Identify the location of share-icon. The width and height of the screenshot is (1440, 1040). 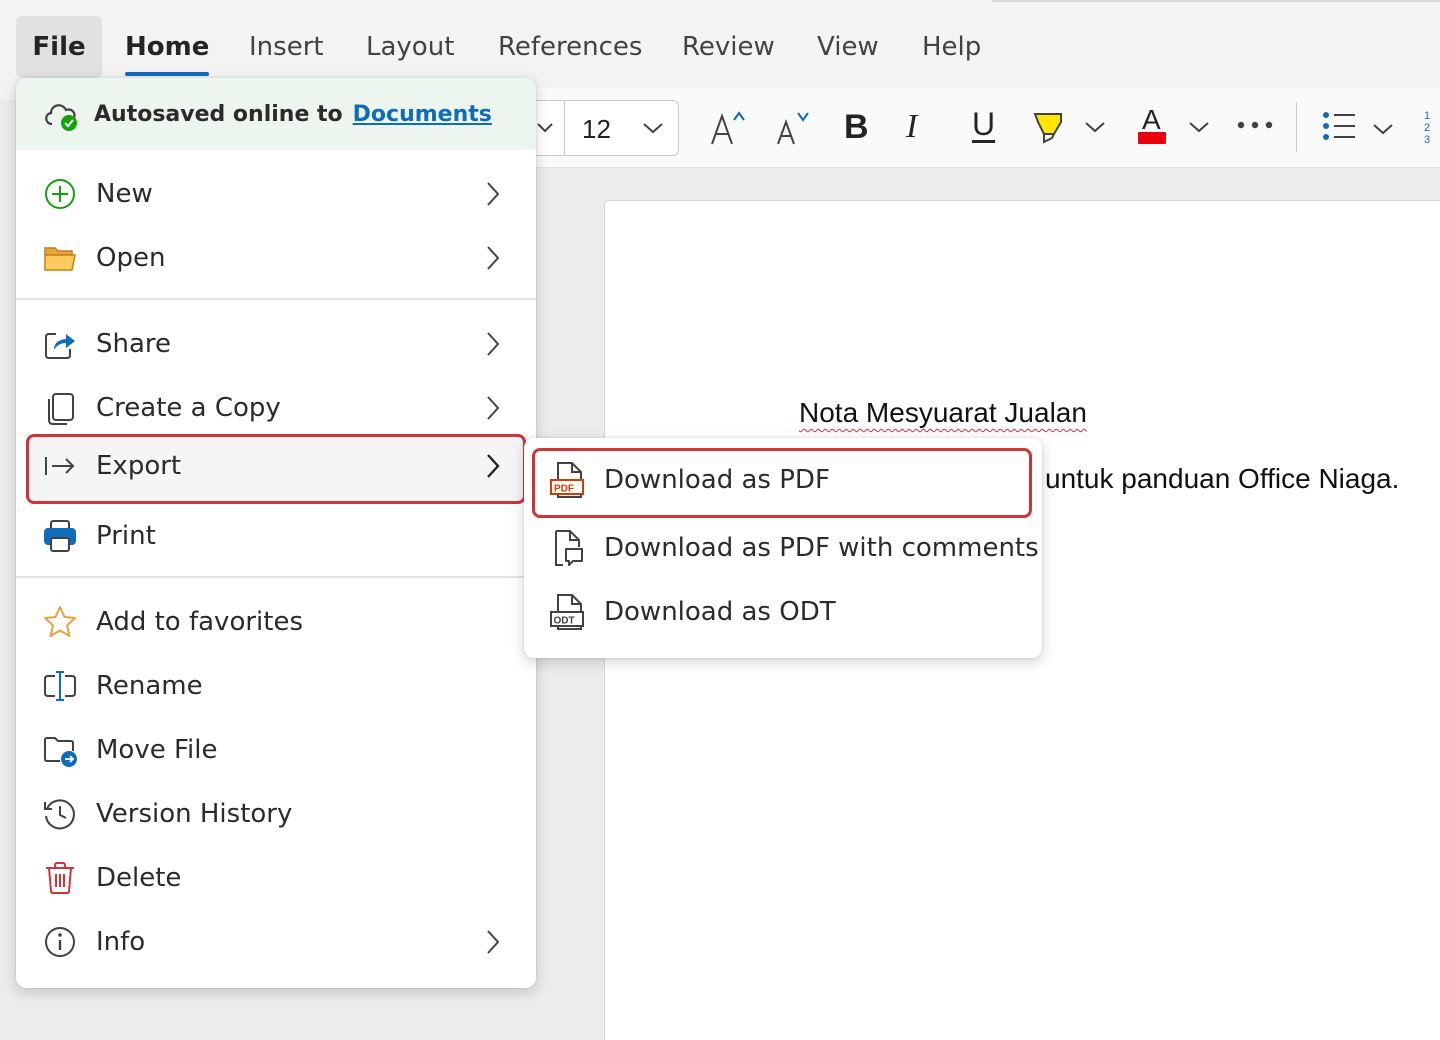
(60, 346).